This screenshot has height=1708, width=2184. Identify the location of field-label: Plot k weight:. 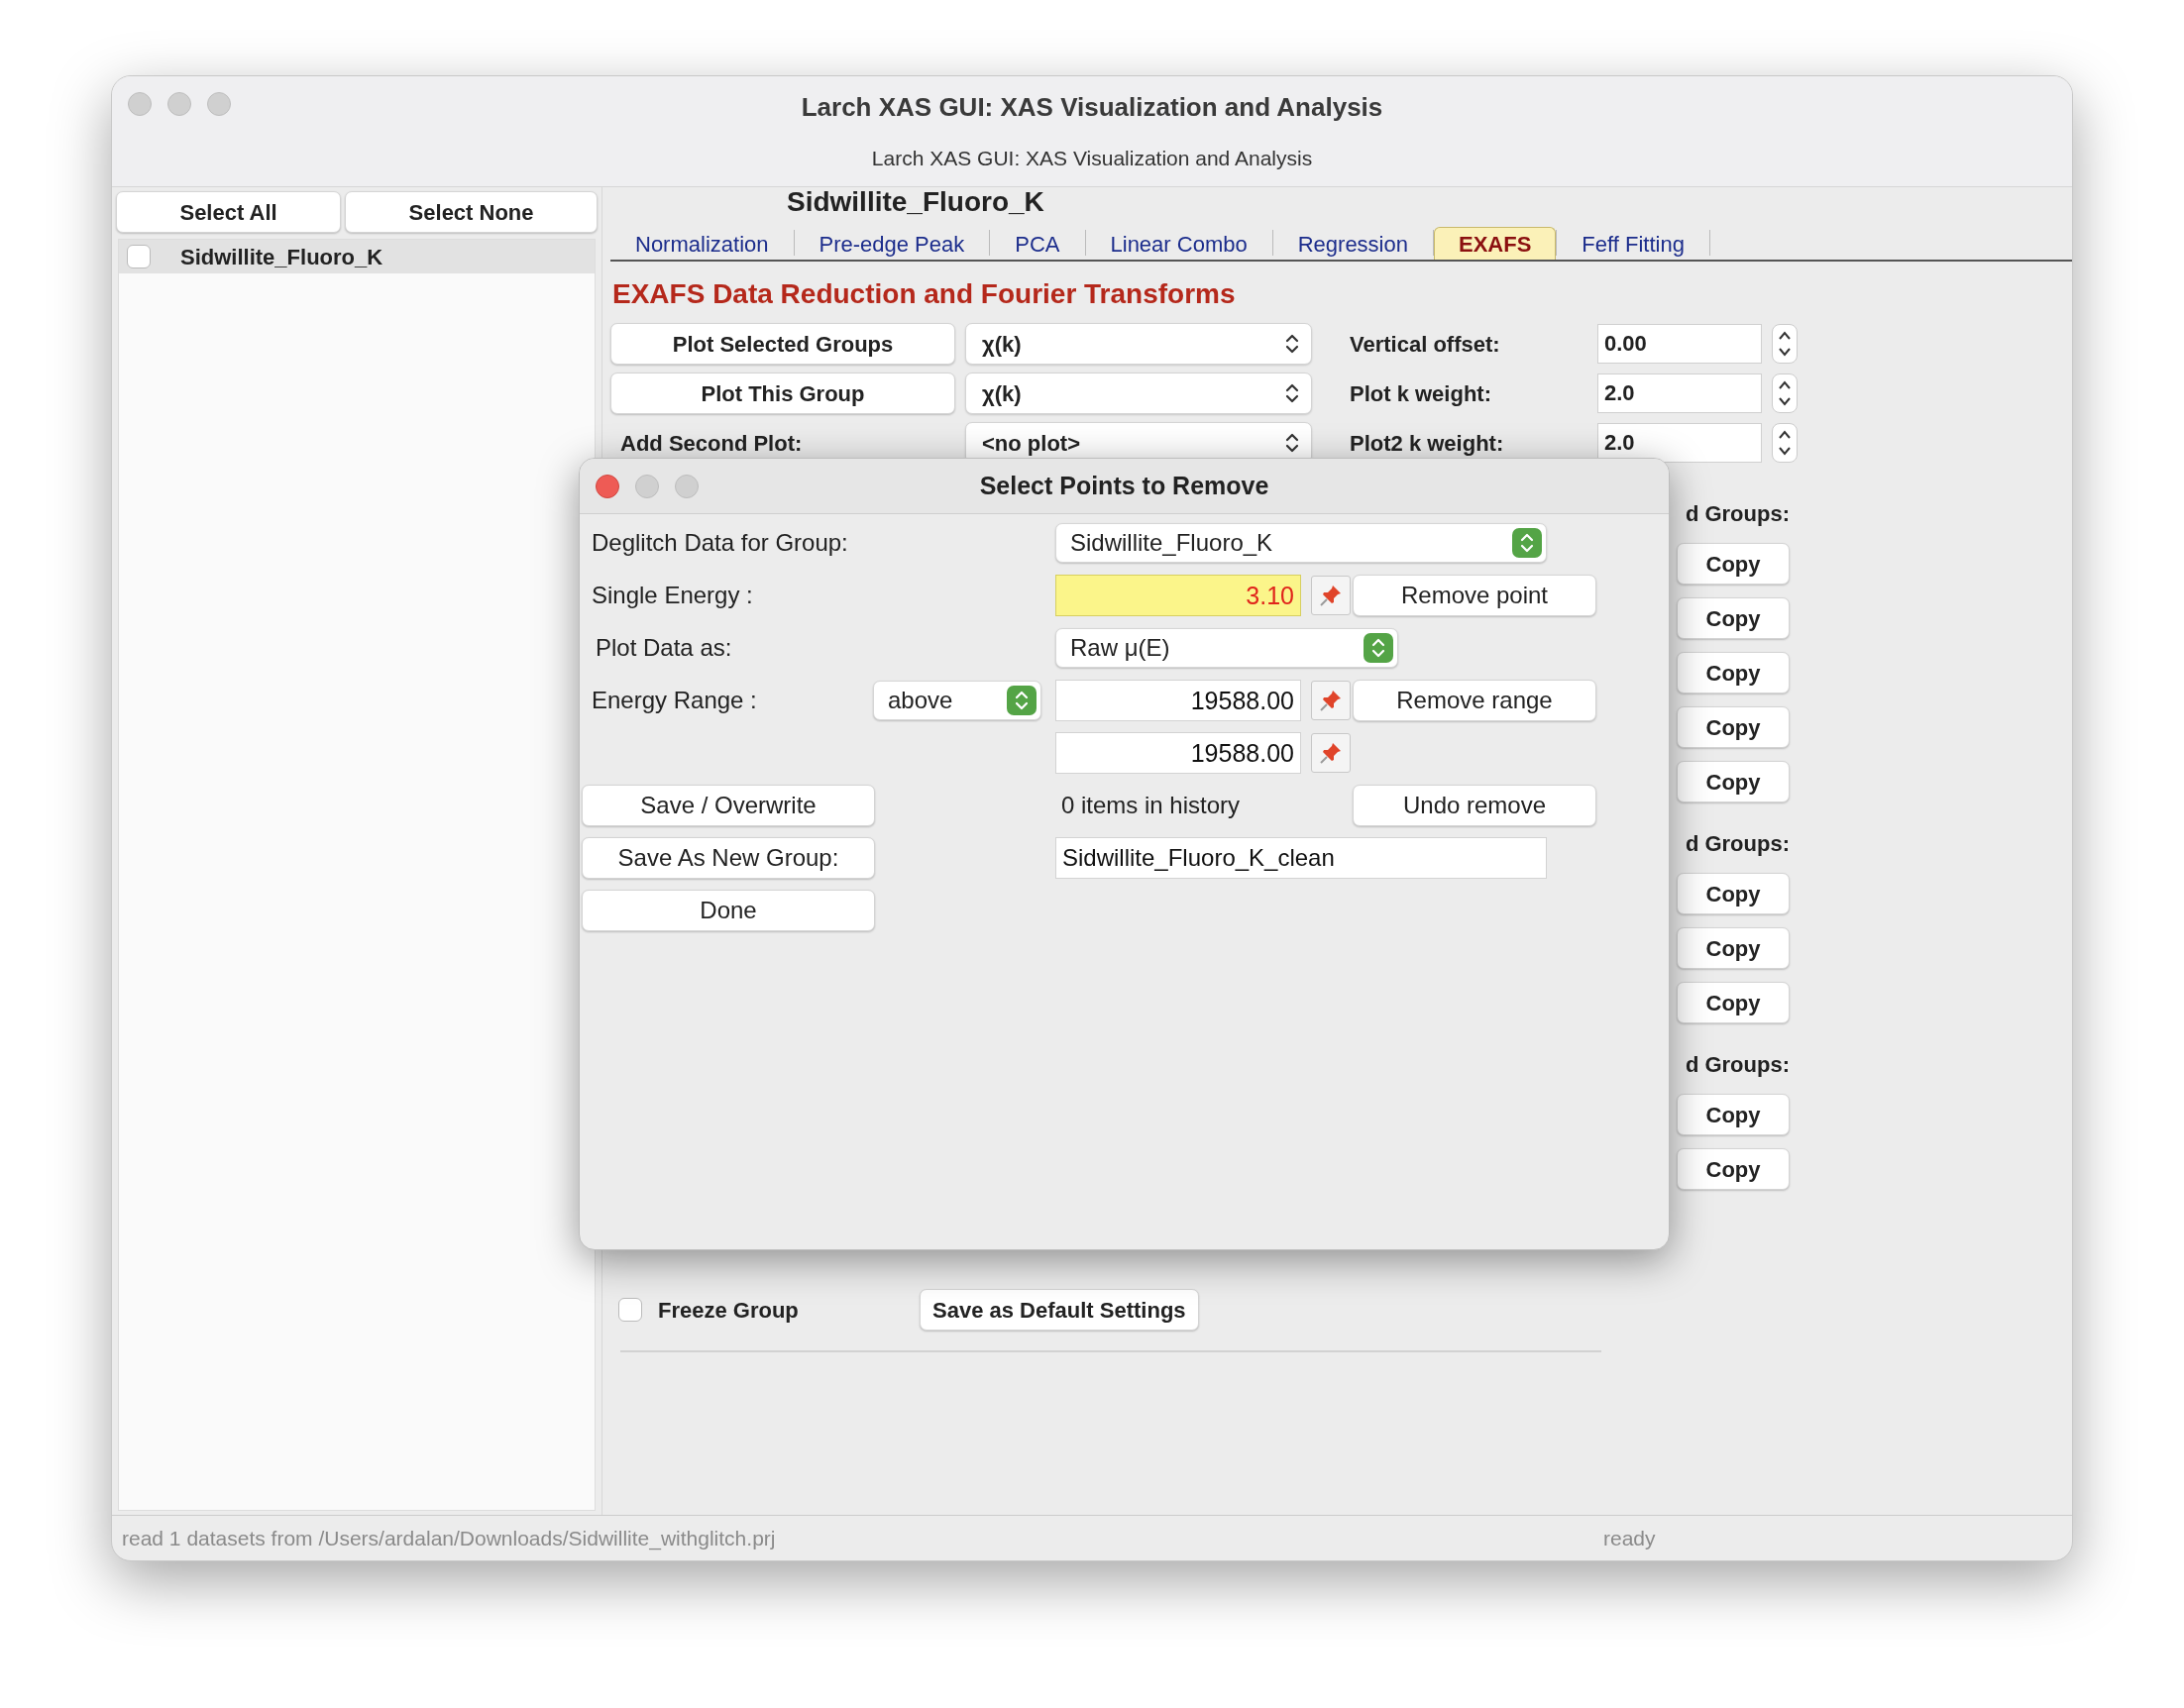
(1420, 393).